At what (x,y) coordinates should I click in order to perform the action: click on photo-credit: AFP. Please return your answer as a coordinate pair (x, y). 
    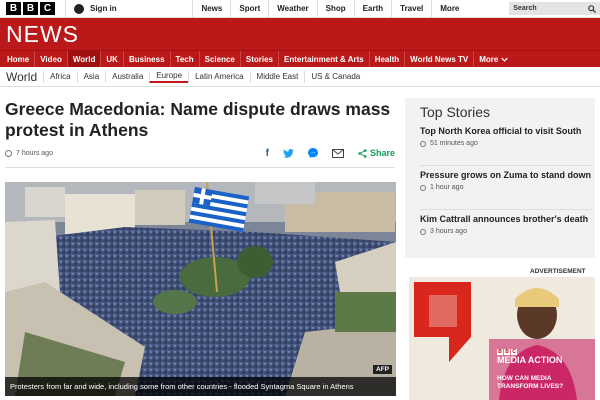
    Looking at the image, I should click on (382, 369).